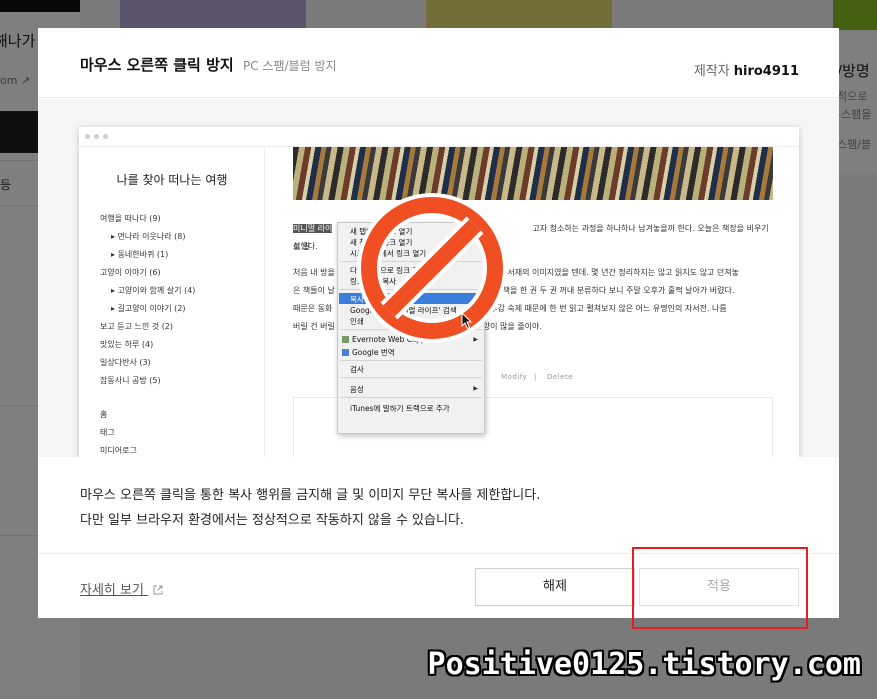  Describe the element at coordinates (438, 63) in the screenshot. I see `modal-header: 마우스 오른쪽 클릭 방지 PC 스팸/블럼 방지 제작자 hiro4911` at that location.